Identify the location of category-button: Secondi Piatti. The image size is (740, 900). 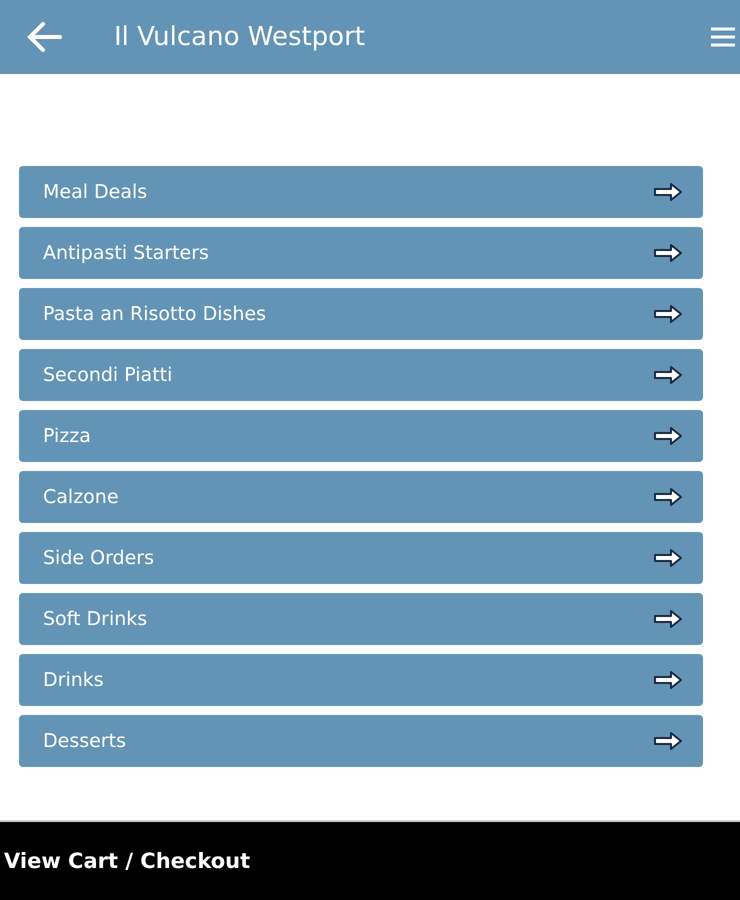
(361, 375).